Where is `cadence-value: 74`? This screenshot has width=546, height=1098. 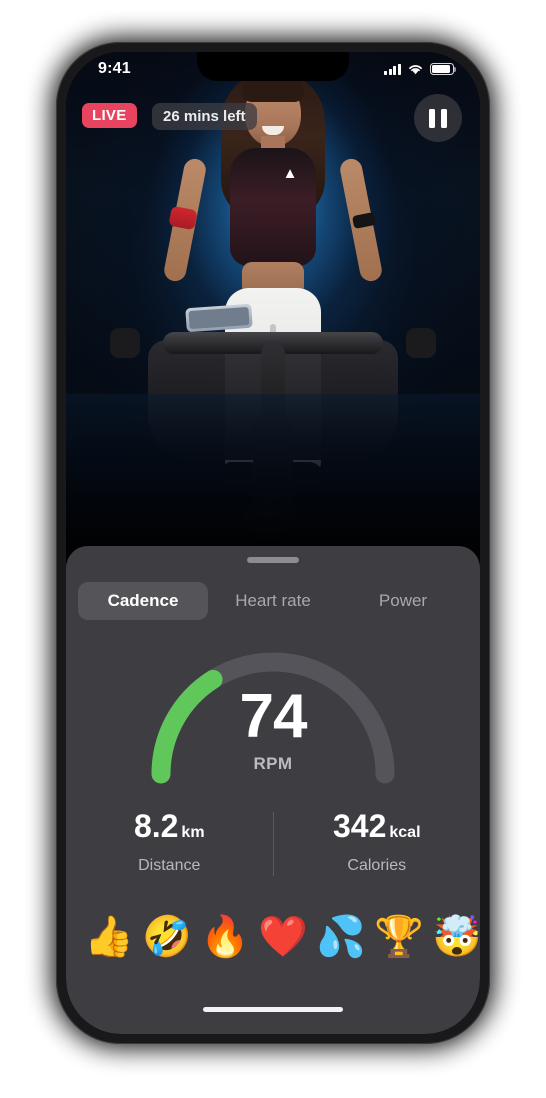
cadence-value: 74 is located at coordinates (273, 716).